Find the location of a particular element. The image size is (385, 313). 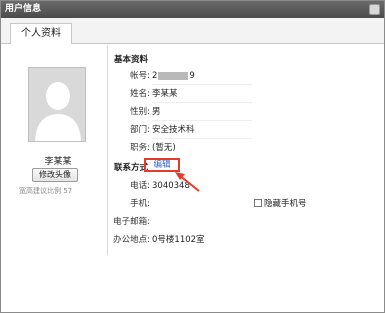

redacted-block is located at coordinates (173, 75).